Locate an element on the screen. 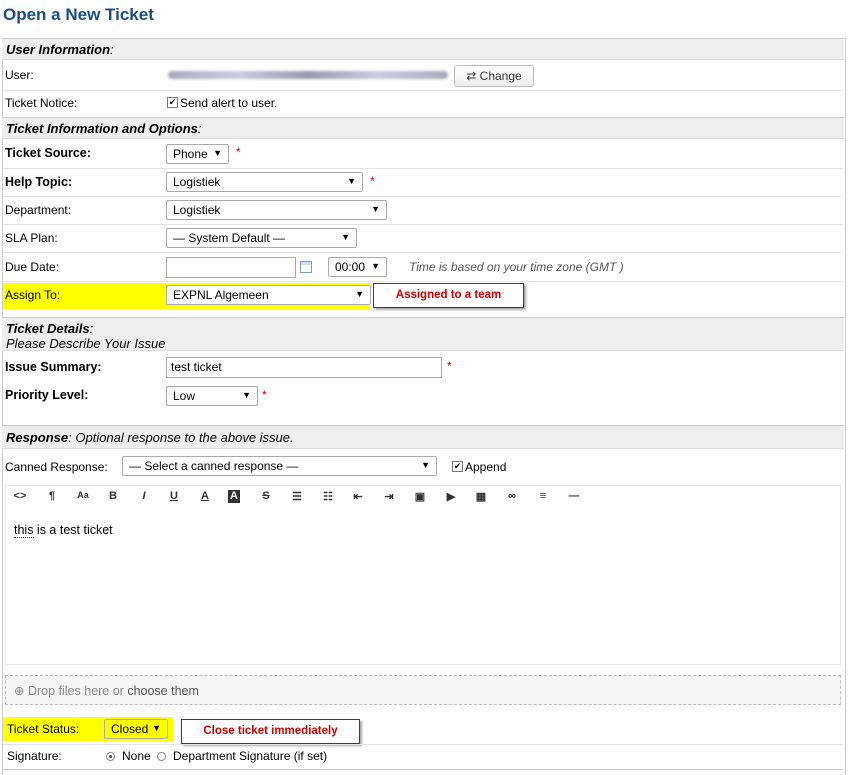  signature-department-label: Department Signature (if set) is located at coordinates (250, 756).